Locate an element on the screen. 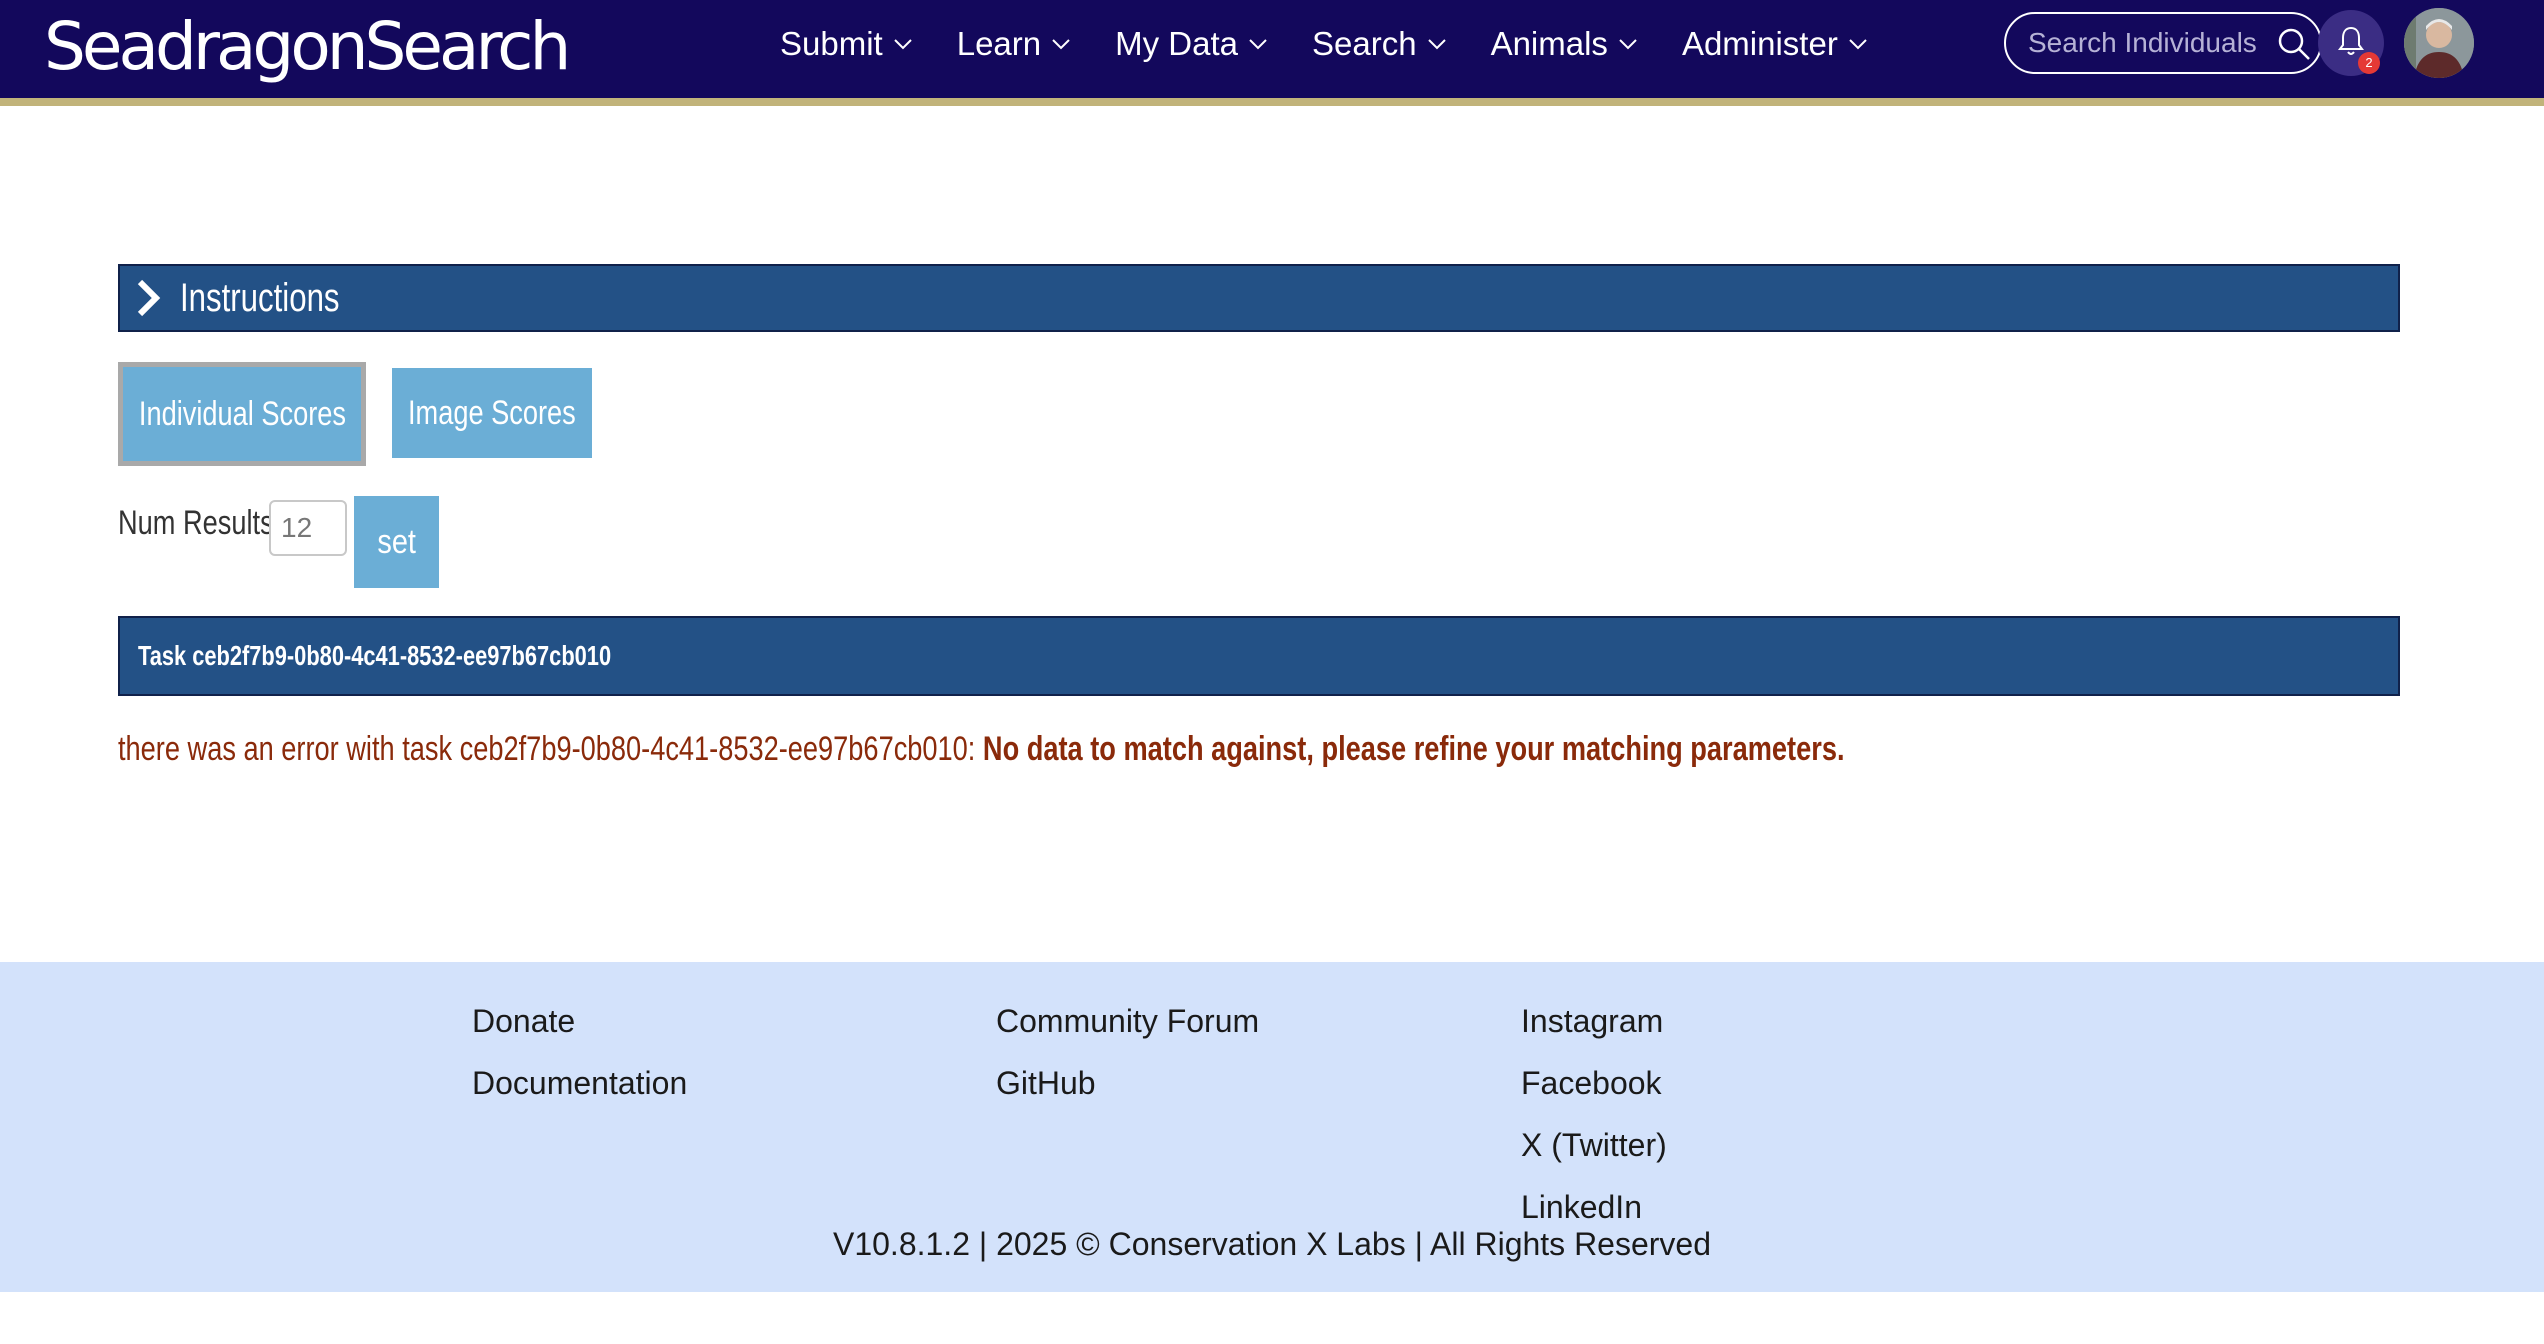  nav-animals: Animals is located at coordinates (1564, 44).